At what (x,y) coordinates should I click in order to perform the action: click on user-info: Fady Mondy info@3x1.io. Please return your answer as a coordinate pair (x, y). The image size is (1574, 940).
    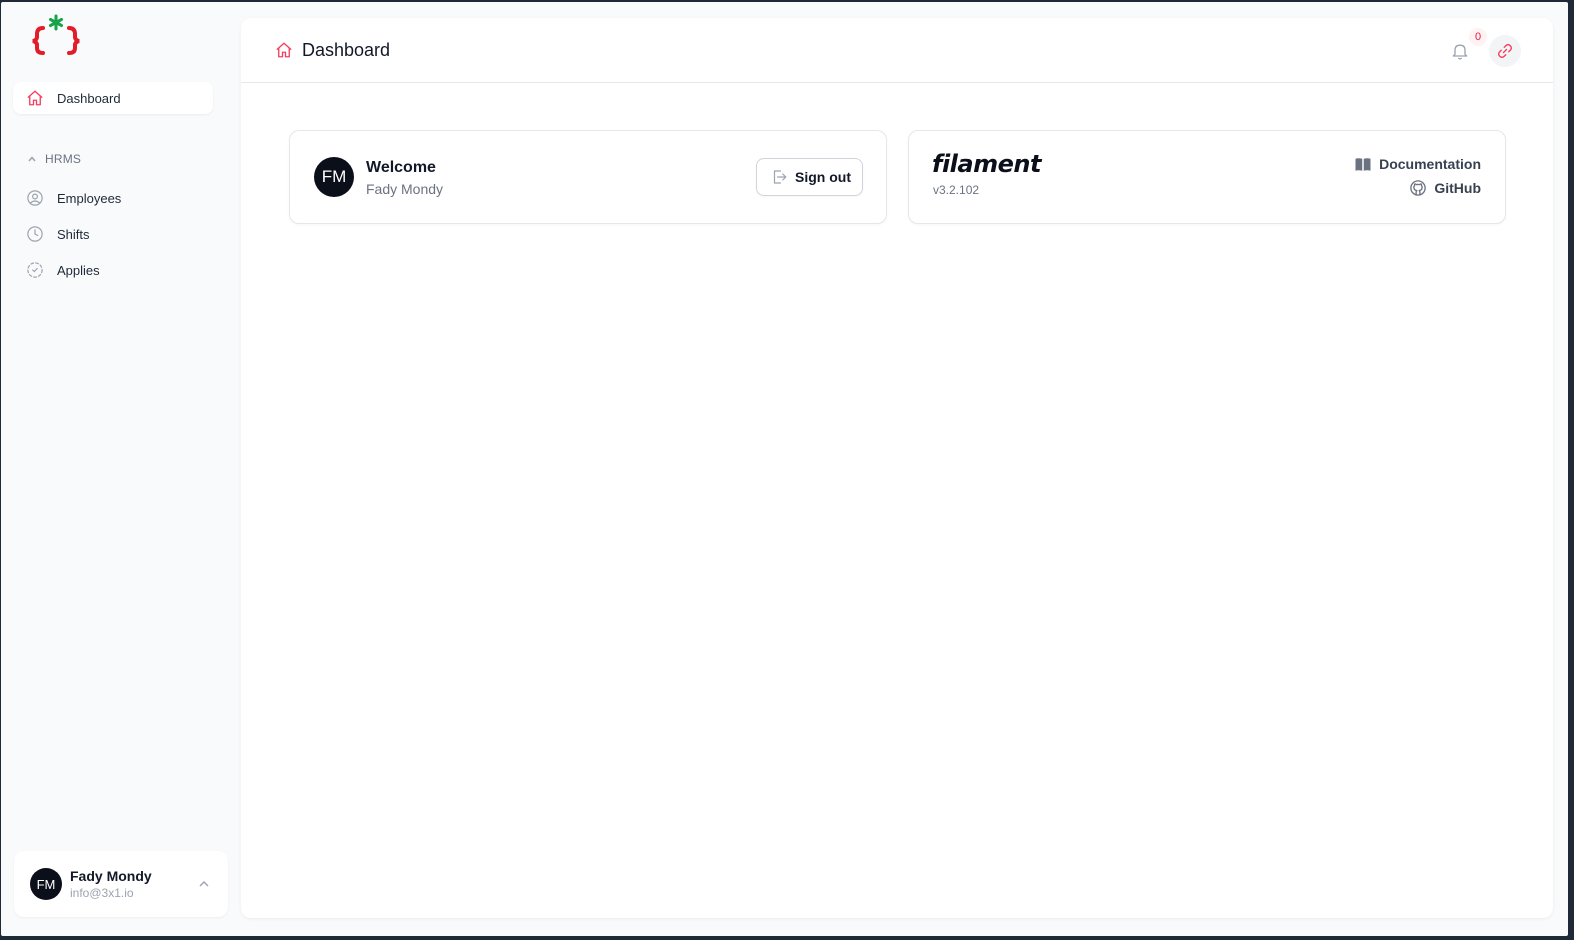
    Looking at the image, I should click on (133, 884).